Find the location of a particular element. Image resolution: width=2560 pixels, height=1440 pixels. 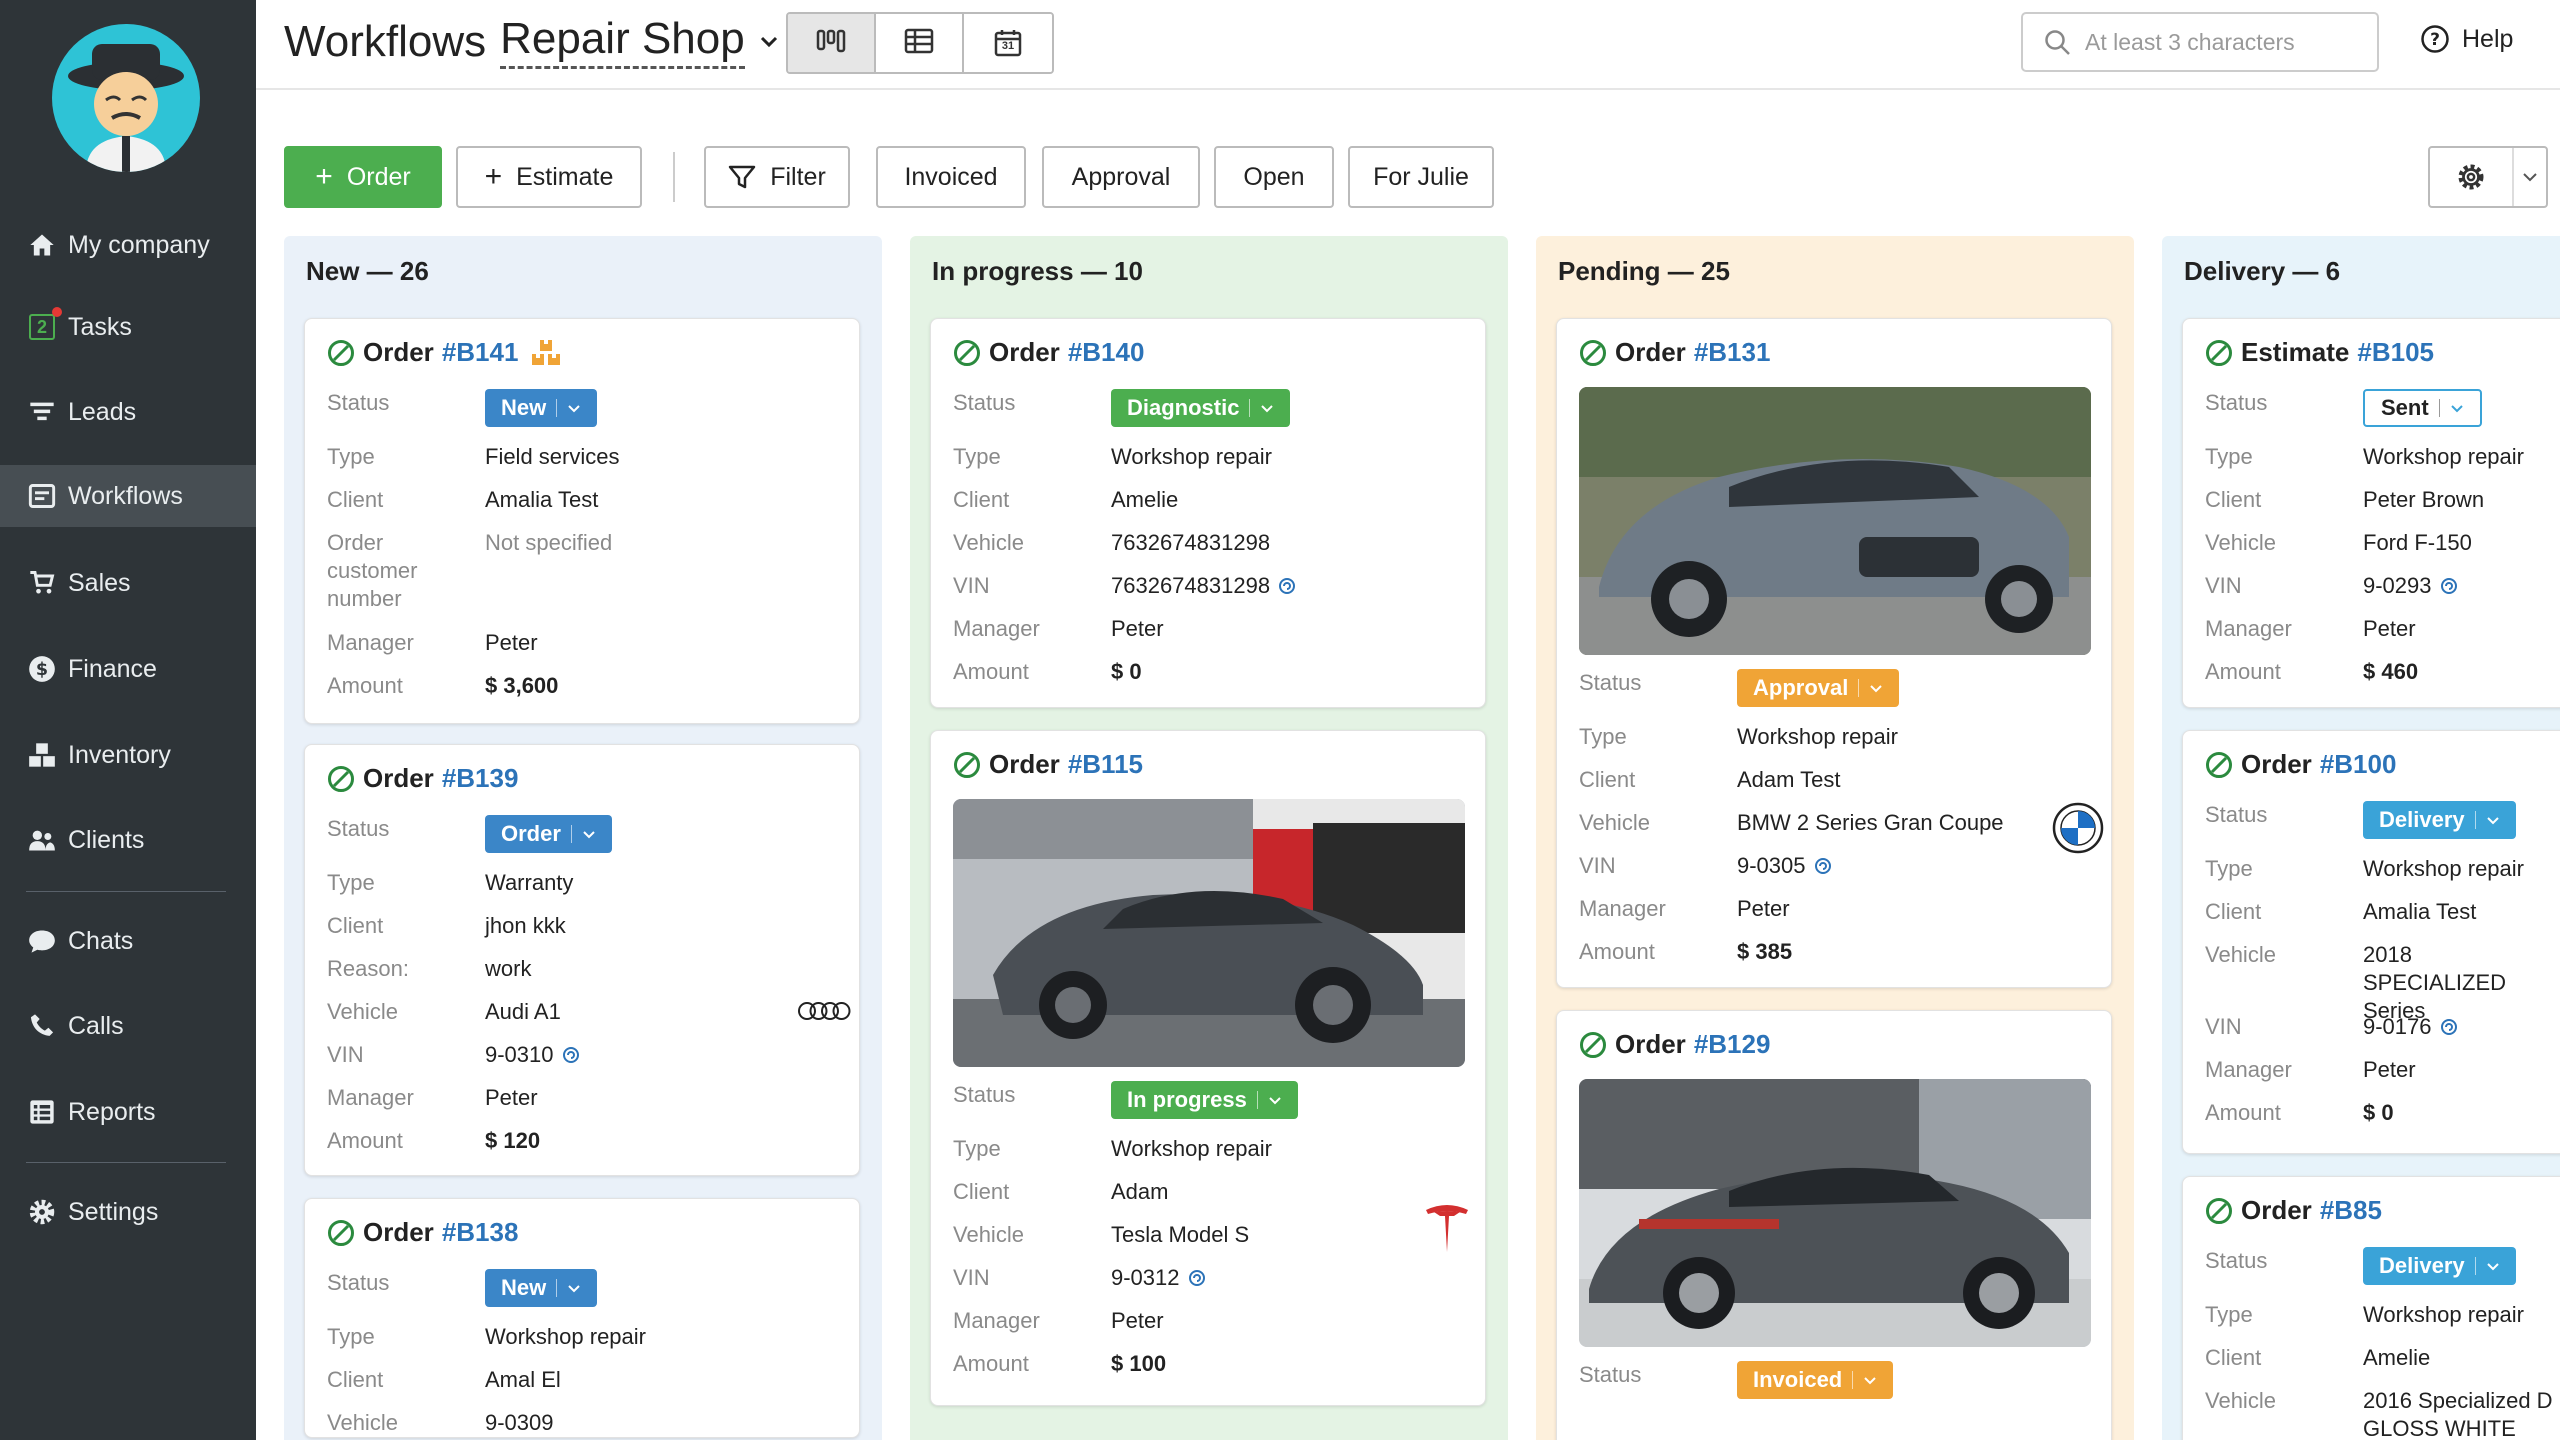

sidebar-item-tasks: 2 Tasks is located at coordinates (128, 327).